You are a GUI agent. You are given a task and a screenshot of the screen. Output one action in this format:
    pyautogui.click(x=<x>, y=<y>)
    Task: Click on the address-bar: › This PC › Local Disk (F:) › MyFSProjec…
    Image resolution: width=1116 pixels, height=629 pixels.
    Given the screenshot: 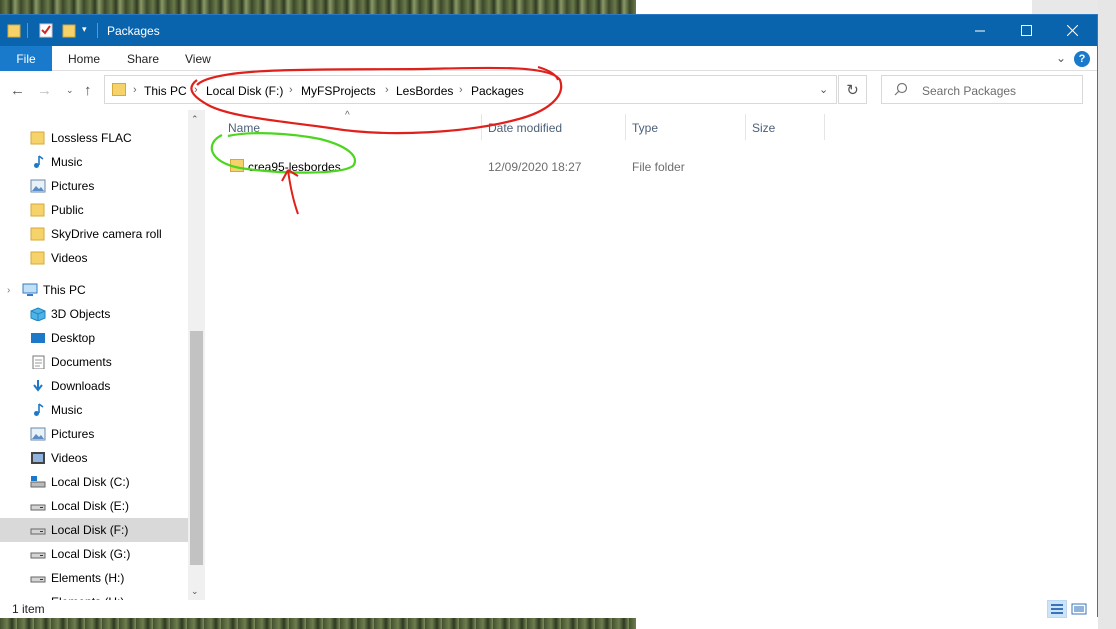 What is the action you would take?
    pyautogui.click(x=470, y=89)
    